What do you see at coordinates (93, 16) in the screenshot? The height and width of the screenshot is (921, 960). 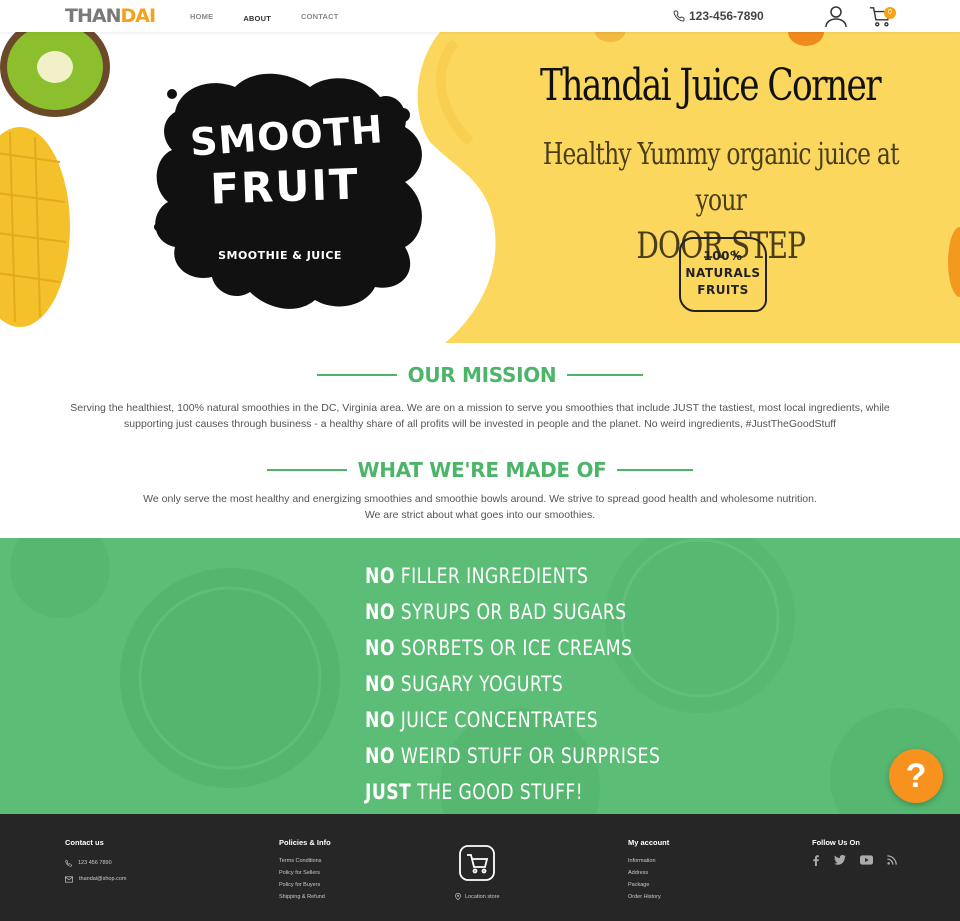 I see `logo-text-1: THAN` at bounding box center [93, 16].